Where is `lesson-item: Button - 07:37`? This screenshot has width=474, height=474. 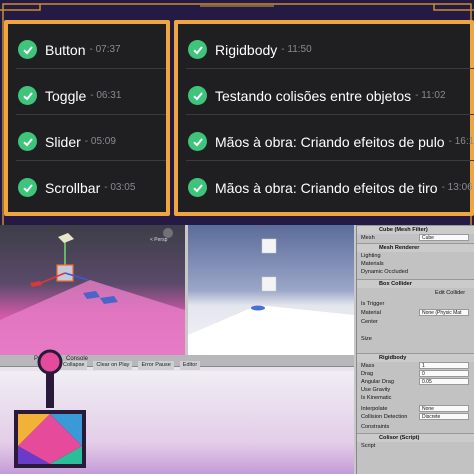 lesson-item: Button - 07:37 is located at coordinates (69, 49).